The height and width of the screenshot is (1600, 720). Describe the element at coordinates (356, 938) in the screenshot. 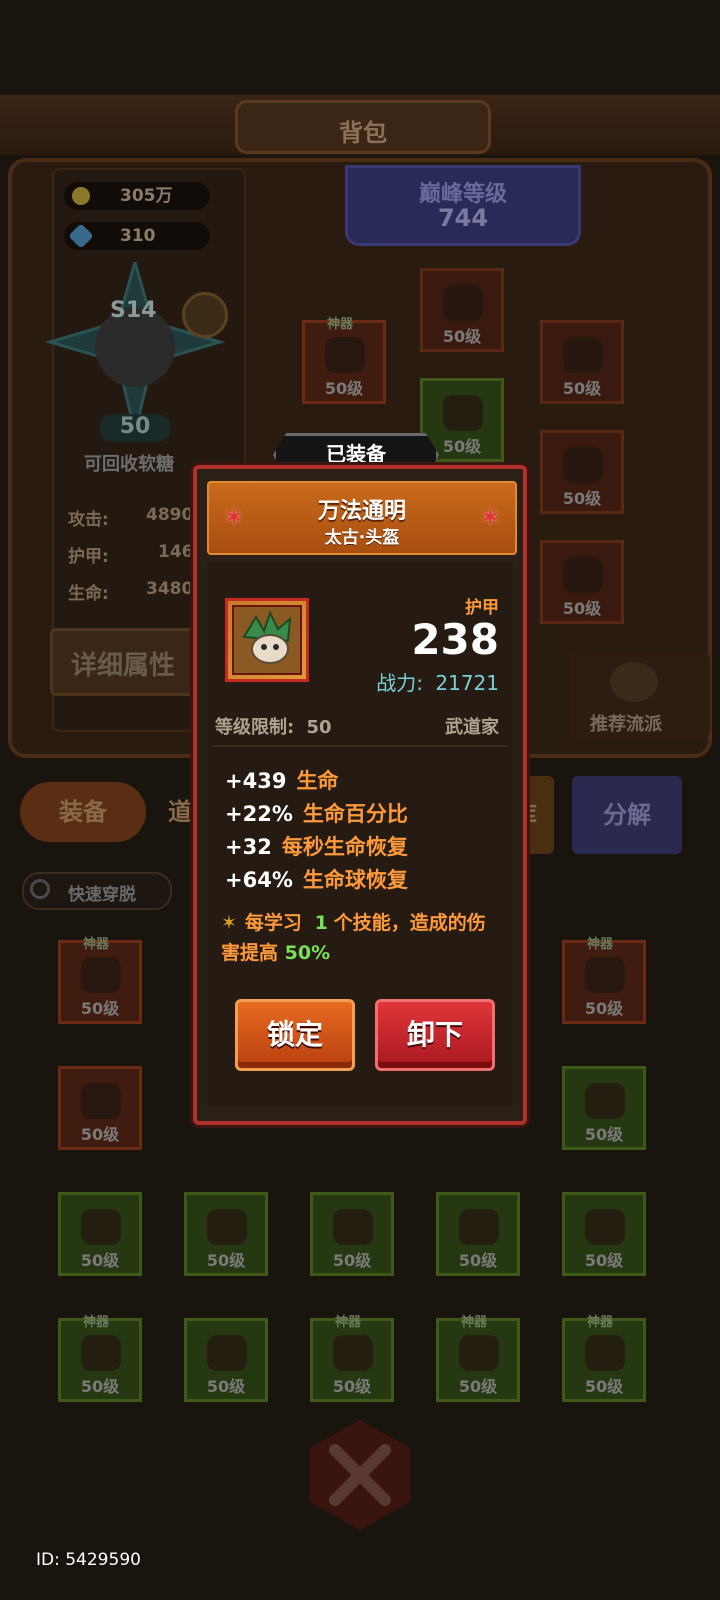

I see `skill-effect: ✶ 每学习 1 个技能，造成的伤害提高 50%` at that location.